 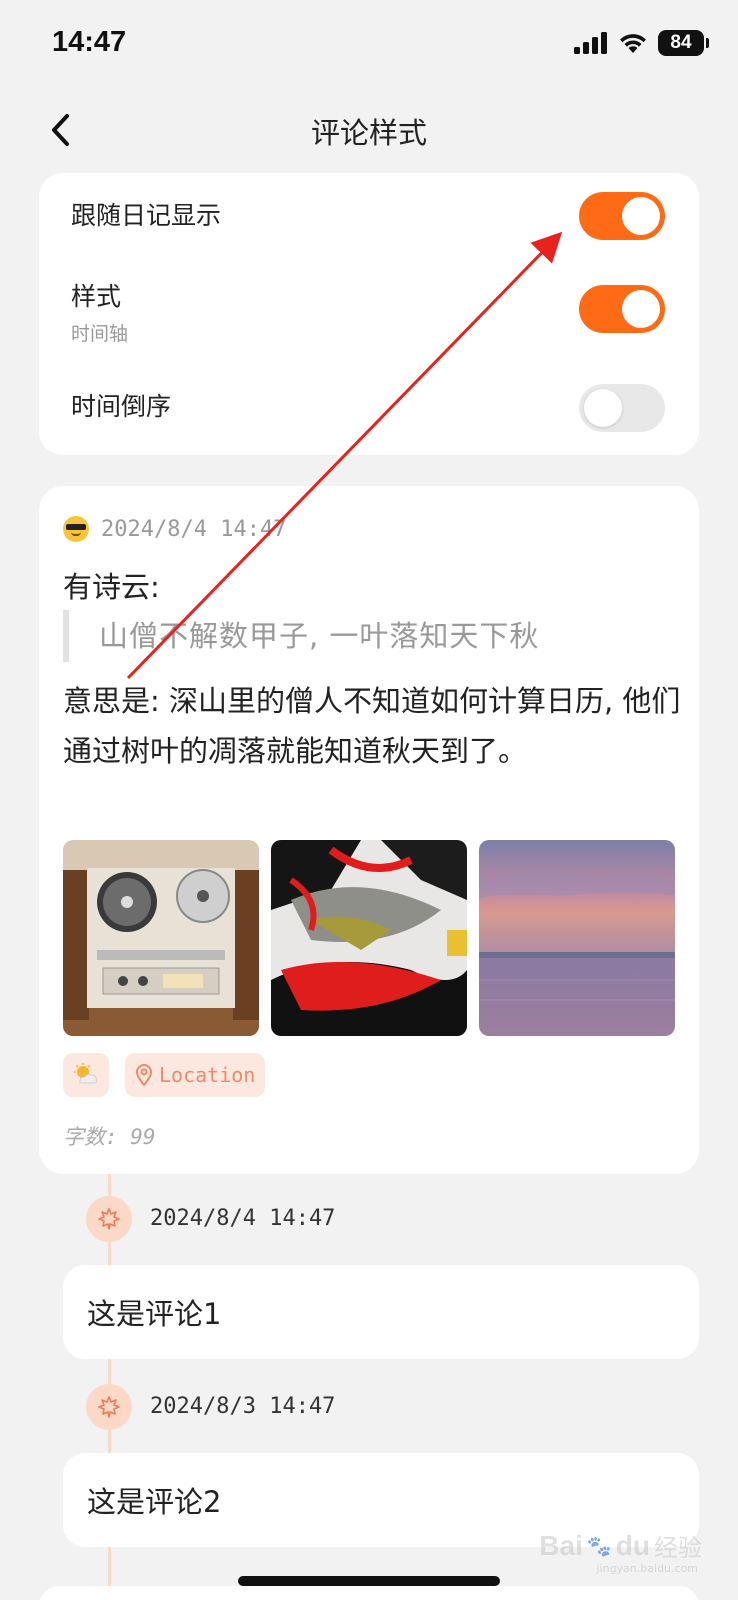 What do you see at coordinates (194, 529) in the screenshot?
I see `diary-date: 2024/8/4 14:47` at bounding box center [194, 529].